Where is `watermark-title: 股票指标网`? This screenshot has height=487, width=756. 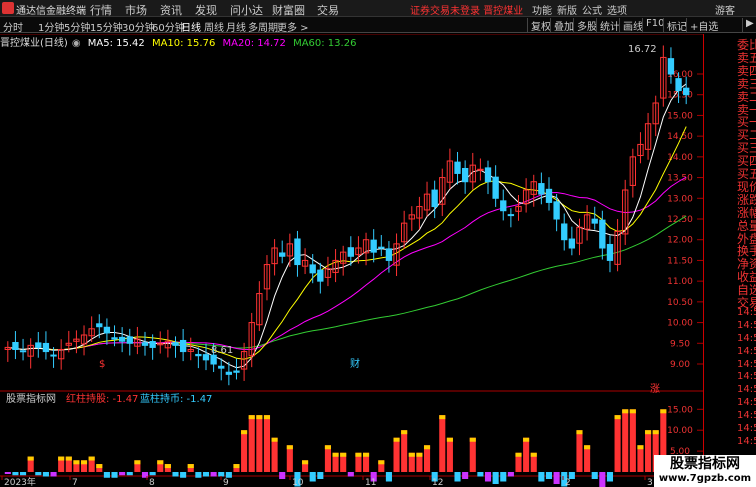 watermark-title: 股票指标网 is located at coordinates (705, 464).